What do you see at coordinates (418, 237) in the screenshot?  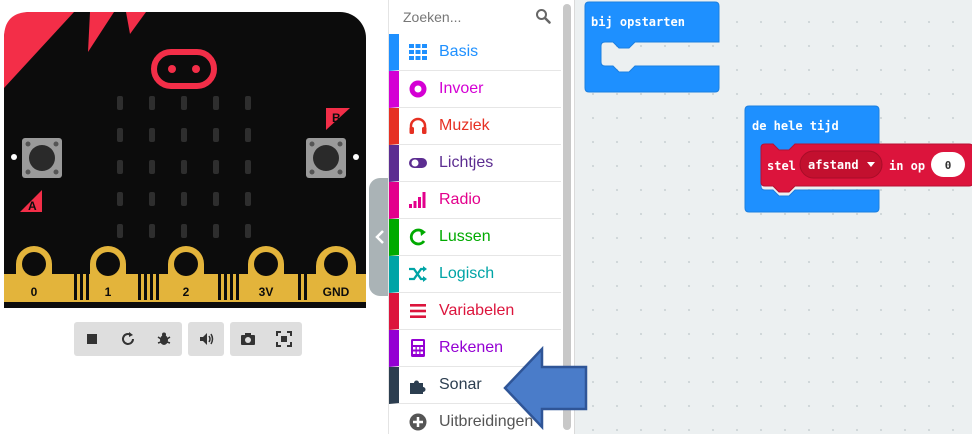 I see `loop-icon` at bounding box center [418, 237].